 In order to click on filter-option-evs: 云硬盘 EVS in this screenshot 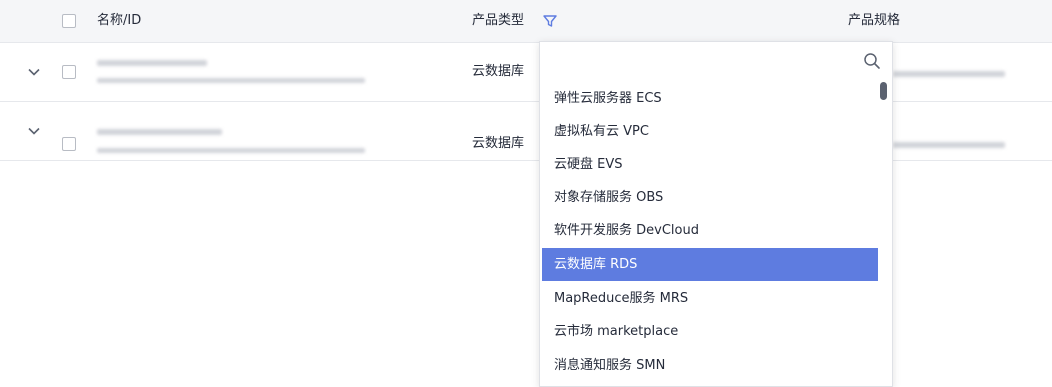, I will do `click(710, 164)`.